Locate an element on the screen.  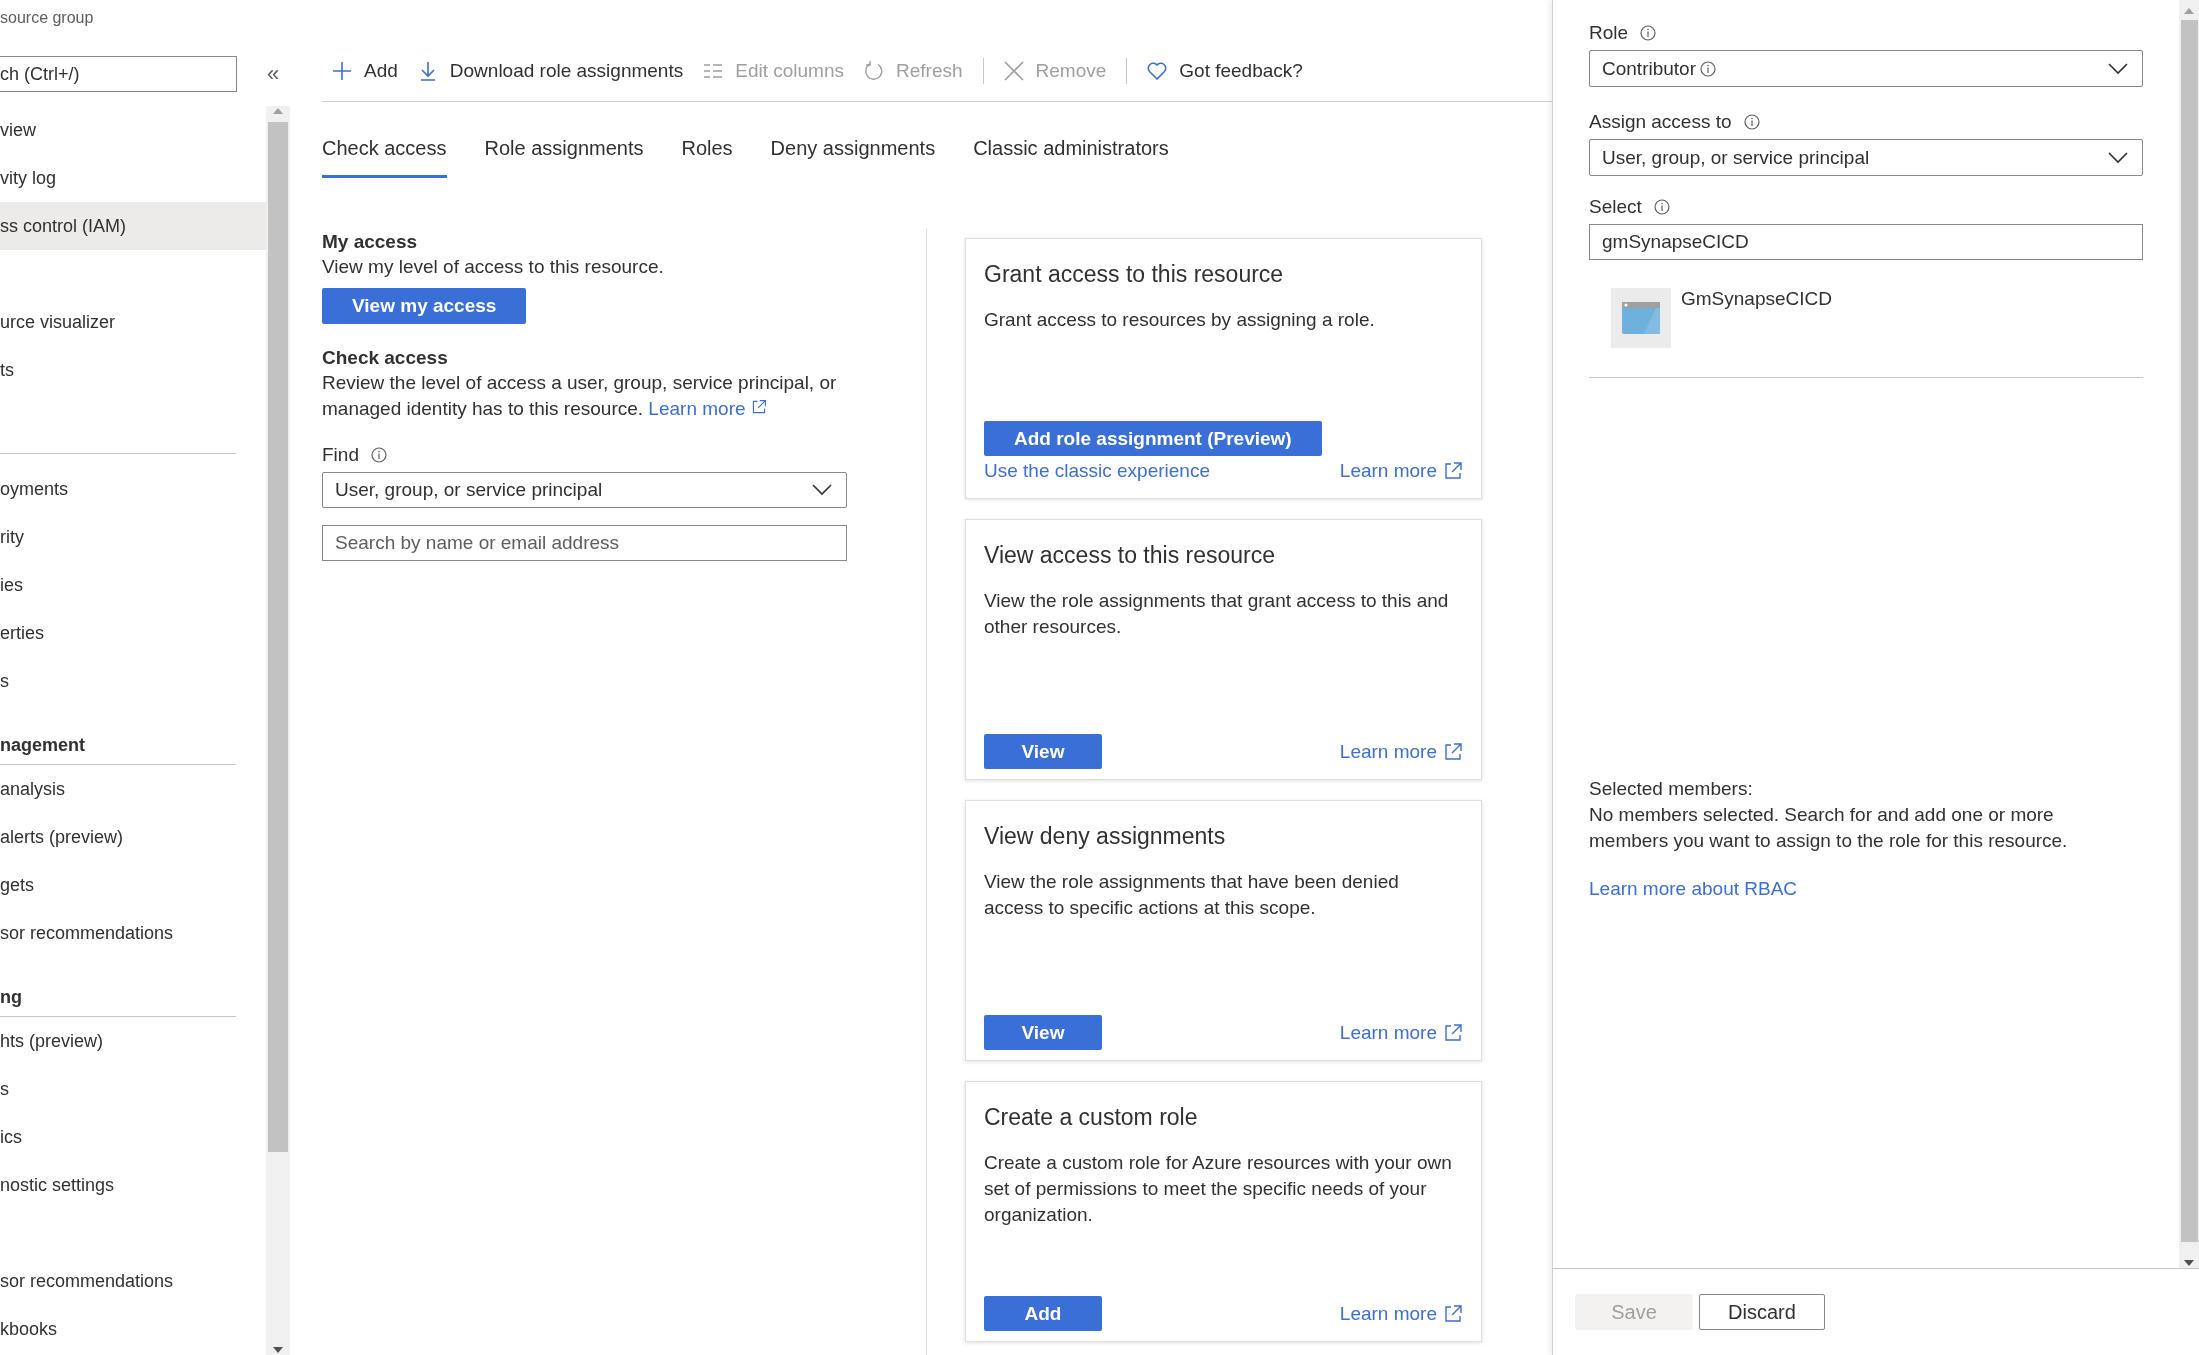
assign-access-dropdown: User, group, or service principal is located at coordinates (1866, 157).